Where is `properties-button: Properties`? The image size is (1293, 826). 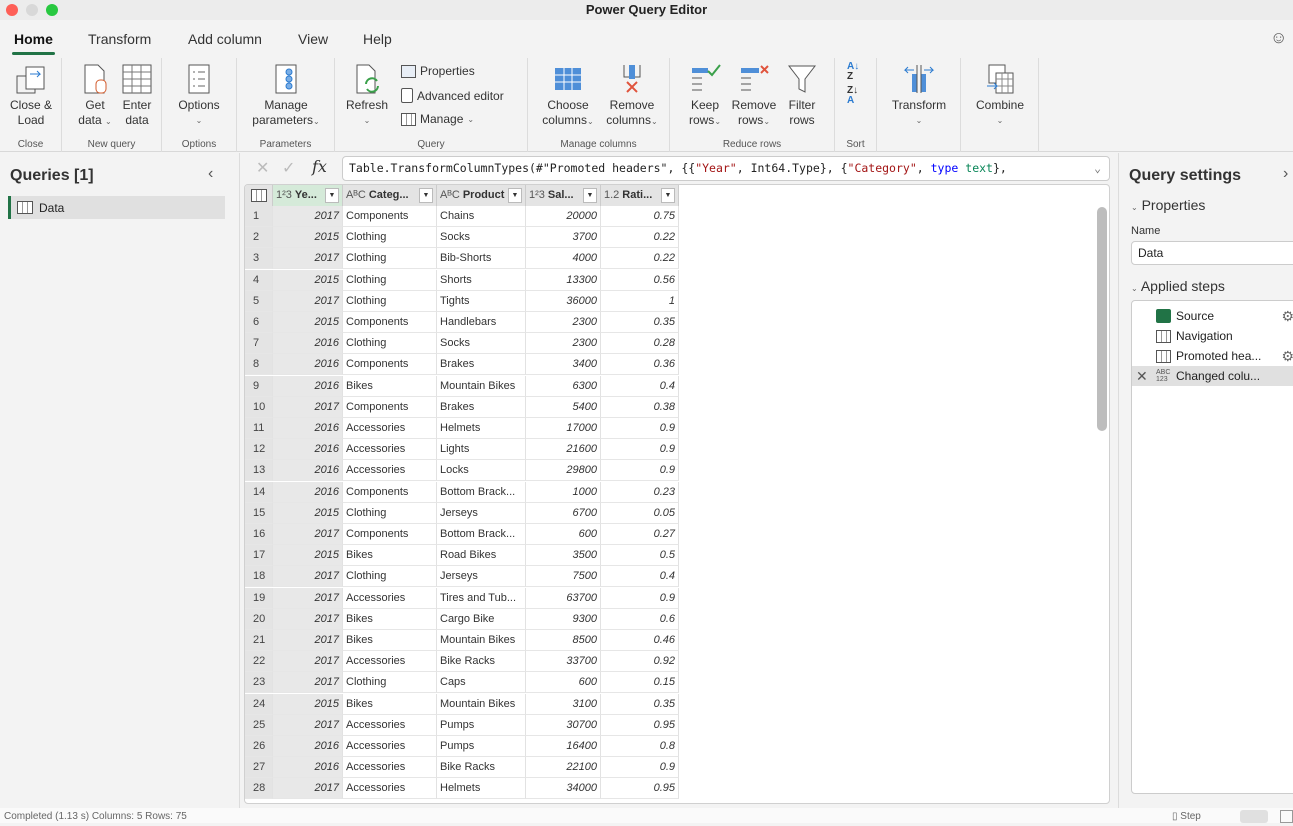
properties-button: Properties is located at coordinates (438, 71).